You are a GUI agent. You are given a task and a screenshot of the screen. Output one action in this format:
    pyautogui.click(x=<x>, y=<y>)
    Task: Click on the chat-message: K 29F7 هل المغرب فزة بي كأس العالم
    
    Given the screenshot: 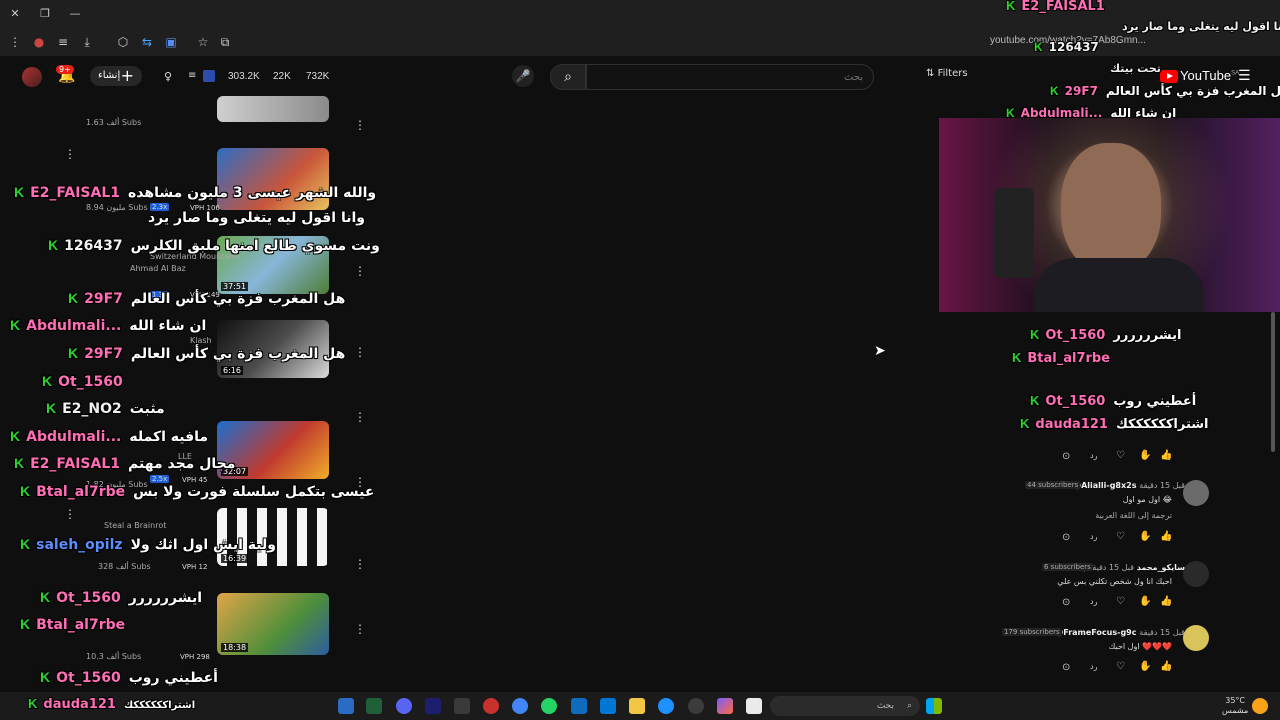 What is the action you would take?
    pyautogui.click(x=207, y=353)
    